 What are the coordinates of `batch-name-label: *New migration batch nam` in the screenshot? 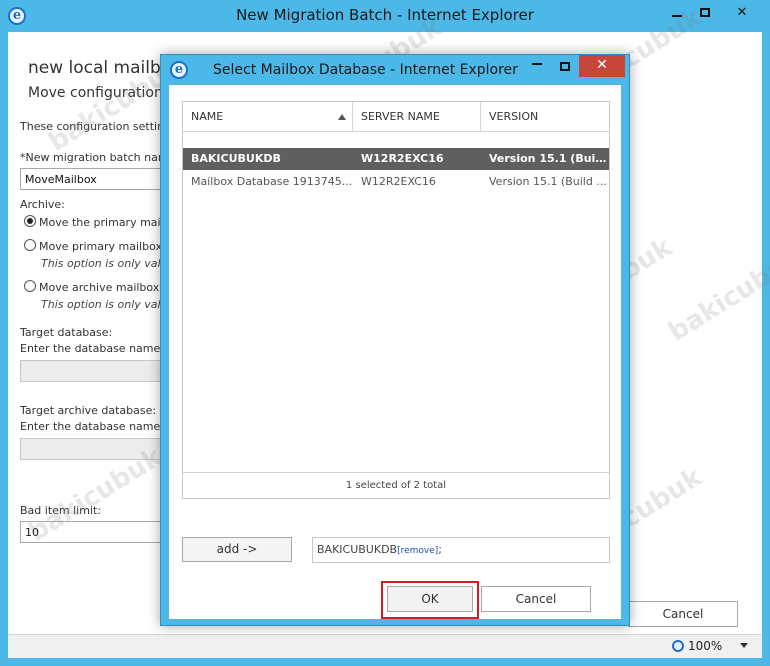 It's located at (94, 157).